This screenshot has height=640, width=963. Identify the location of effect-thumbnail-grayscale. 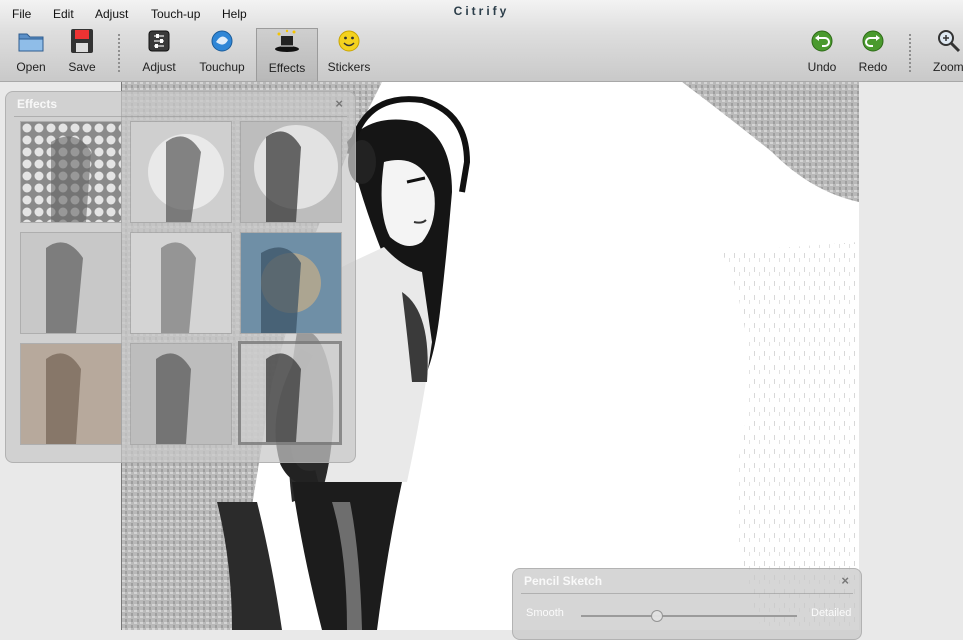
(71, 283).